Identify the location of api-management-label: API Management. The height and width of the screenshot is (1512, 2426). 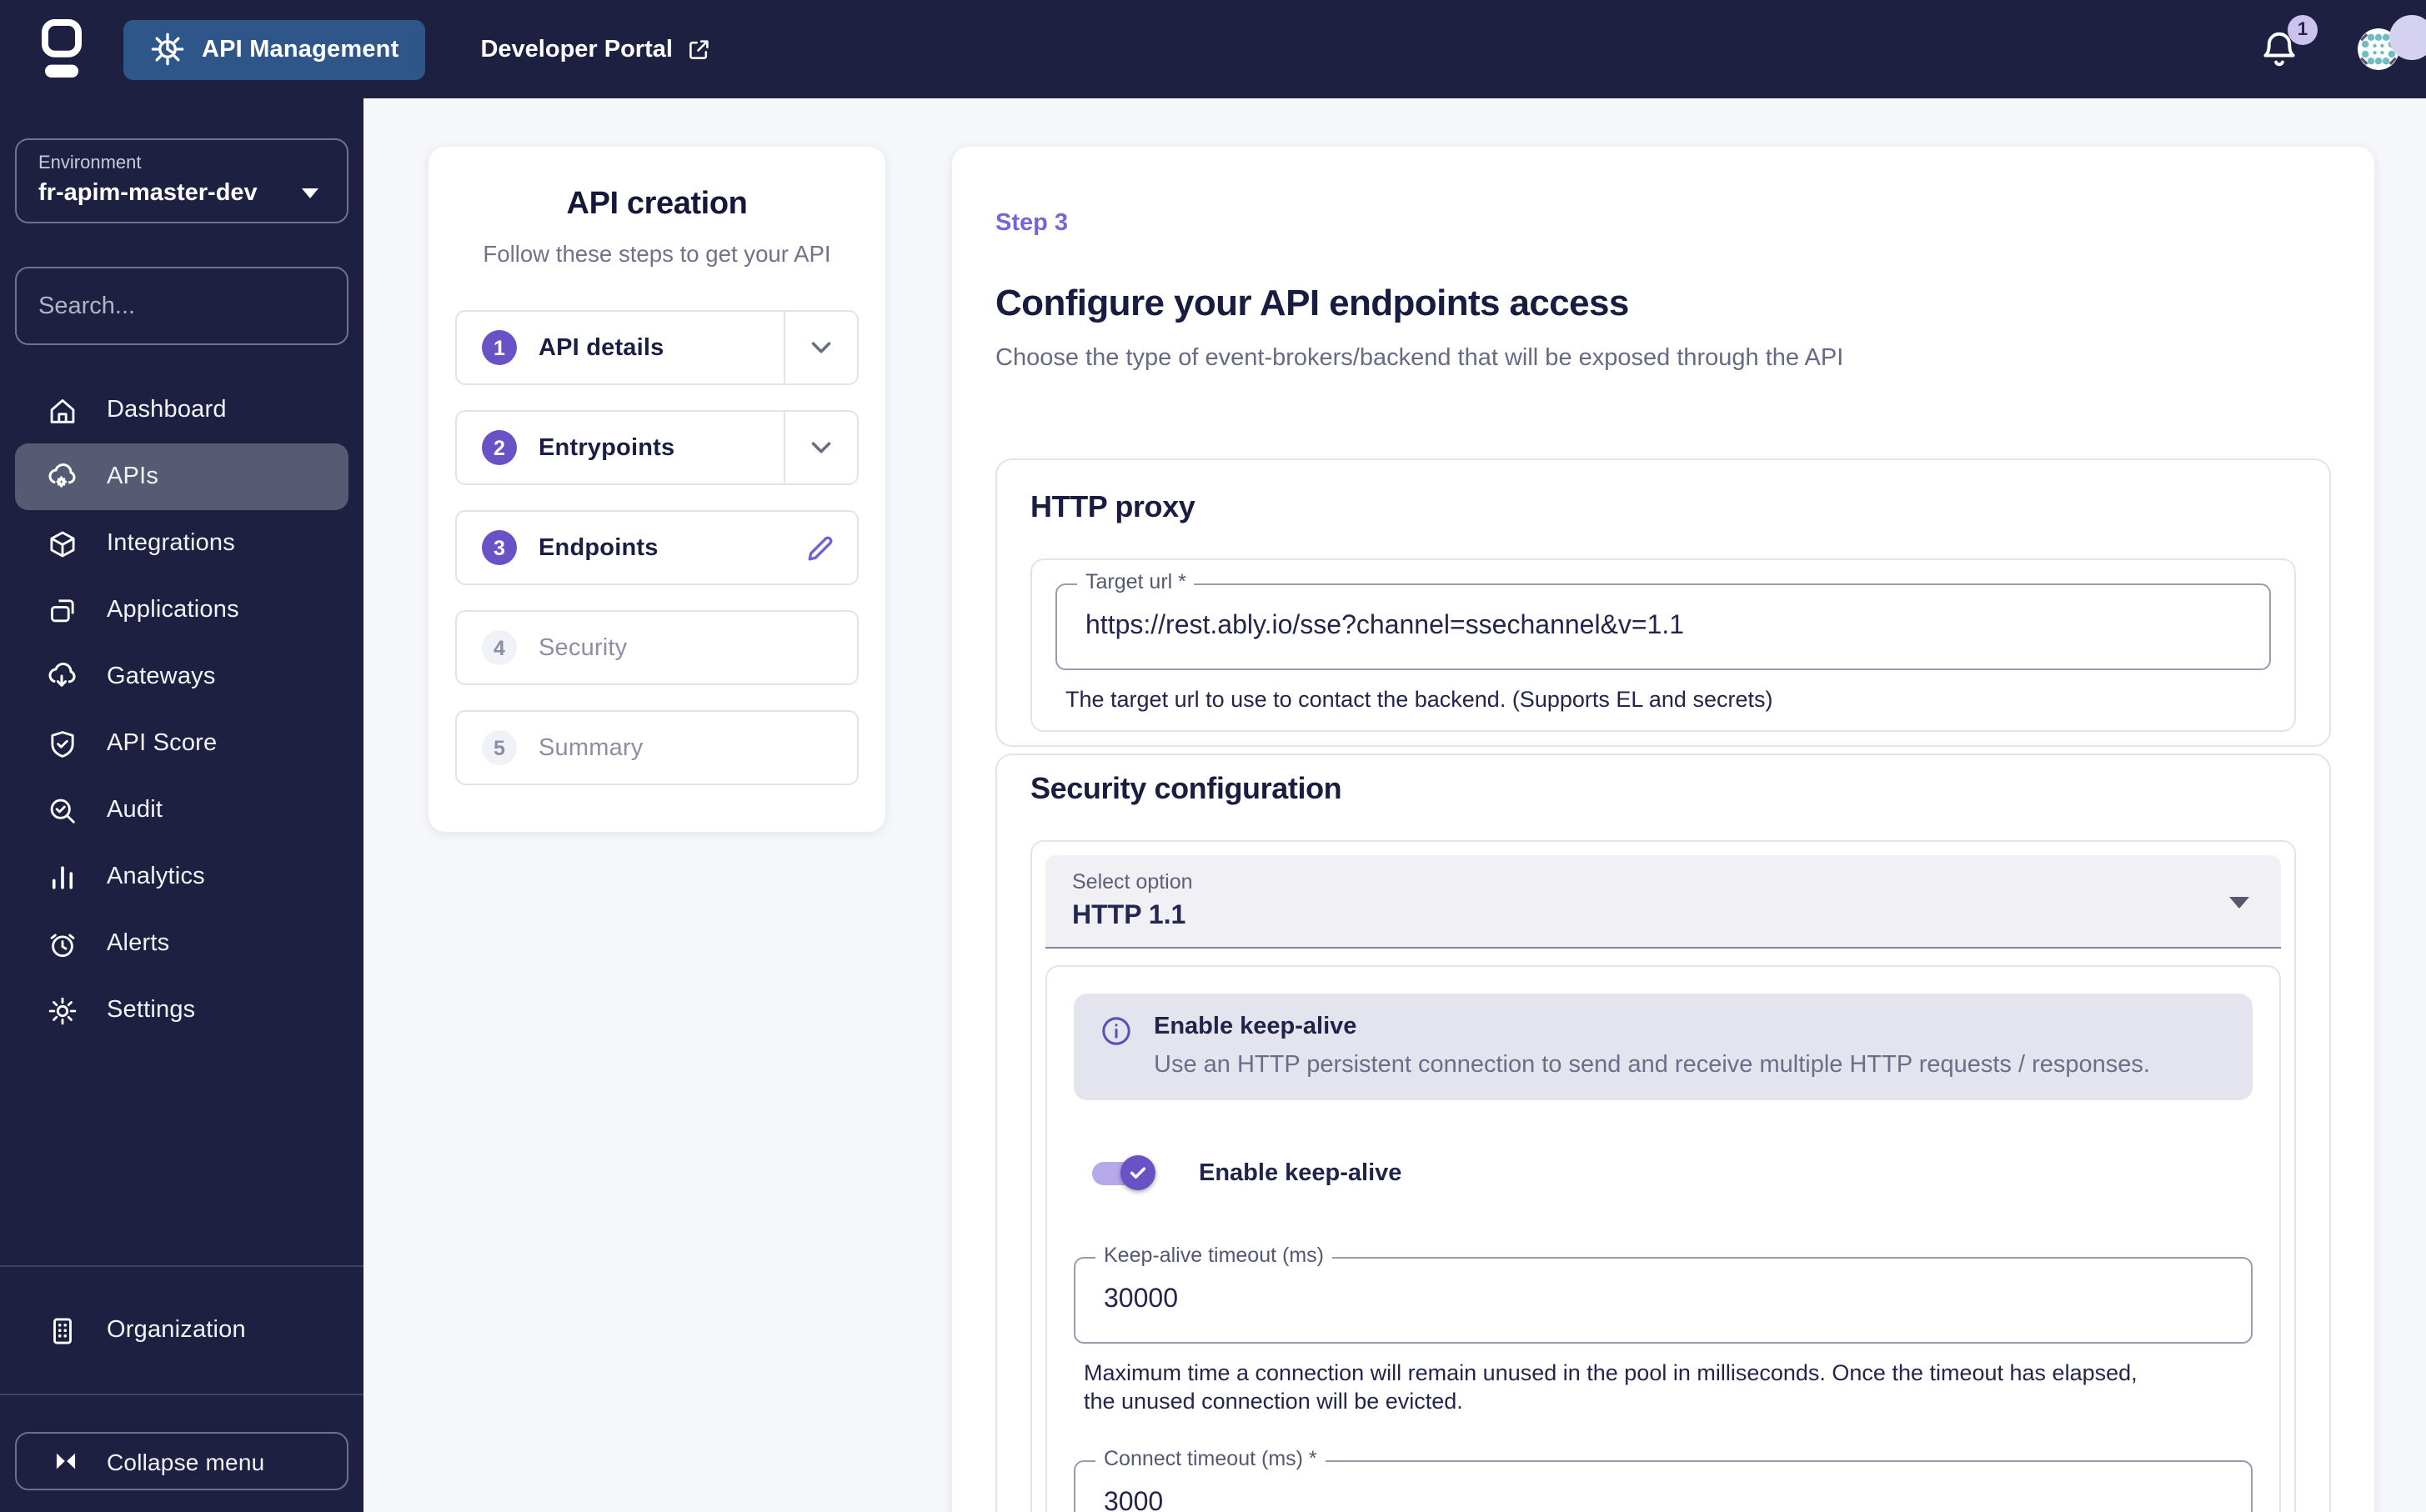
(300, 50).